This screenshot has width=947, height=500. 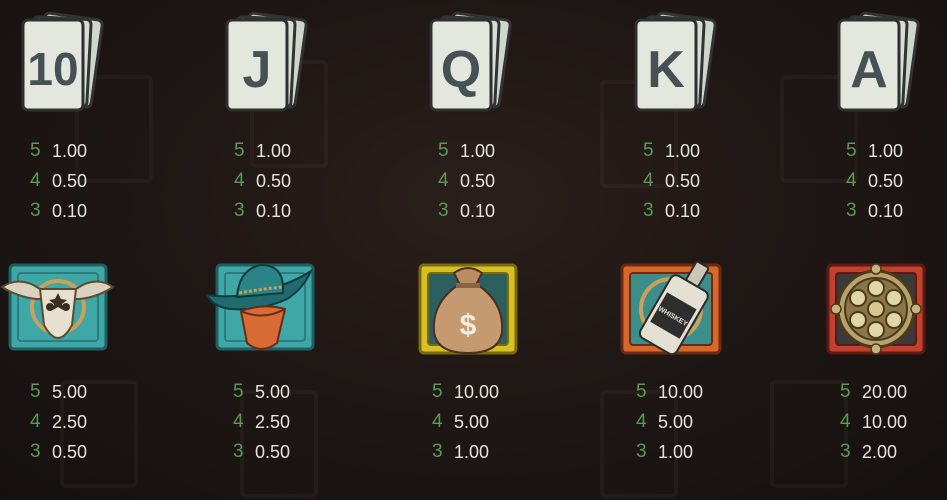 I want to click on money-bag-icon: $, so click(x=469, y=307).